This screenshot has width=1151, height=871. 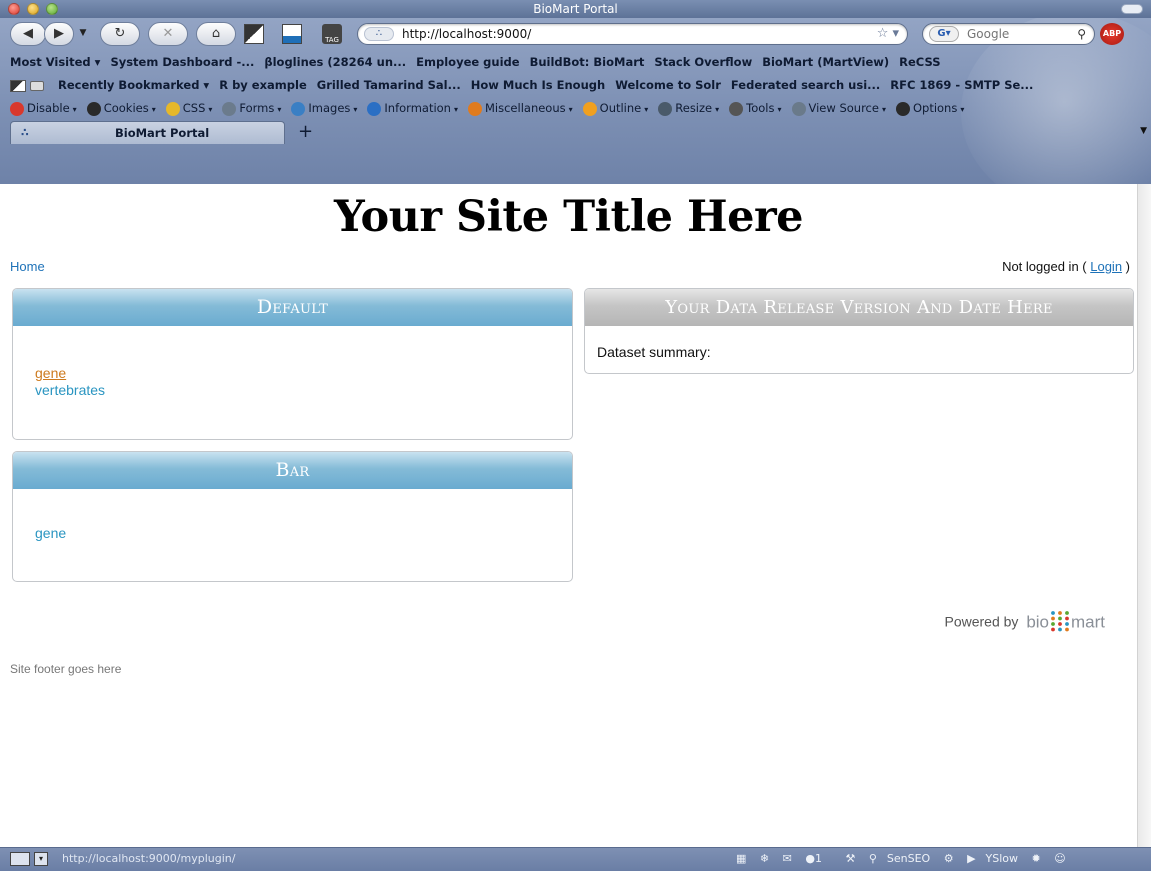 What do you see at coordinates (654, 352) in the screenshot?
I see `dataset-summary: Dataset summary:` at bounding box center [654, 352].